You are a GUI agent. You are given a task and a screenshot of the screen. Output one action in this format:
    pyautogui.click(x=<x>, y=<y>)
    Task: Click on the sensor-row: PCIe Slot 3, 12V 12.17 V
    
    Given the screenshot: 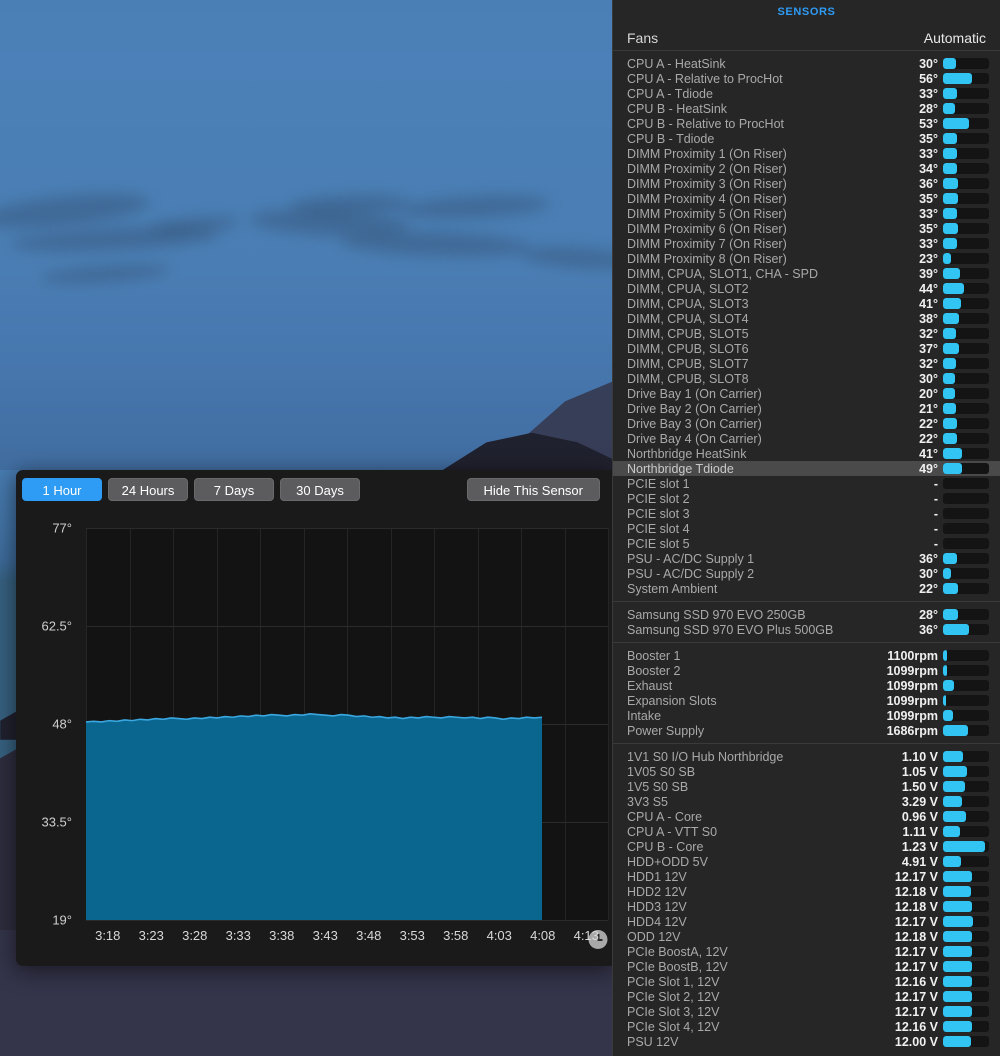 What is the action you would take?
    pyautogui.click(x=806, y=1011)
    